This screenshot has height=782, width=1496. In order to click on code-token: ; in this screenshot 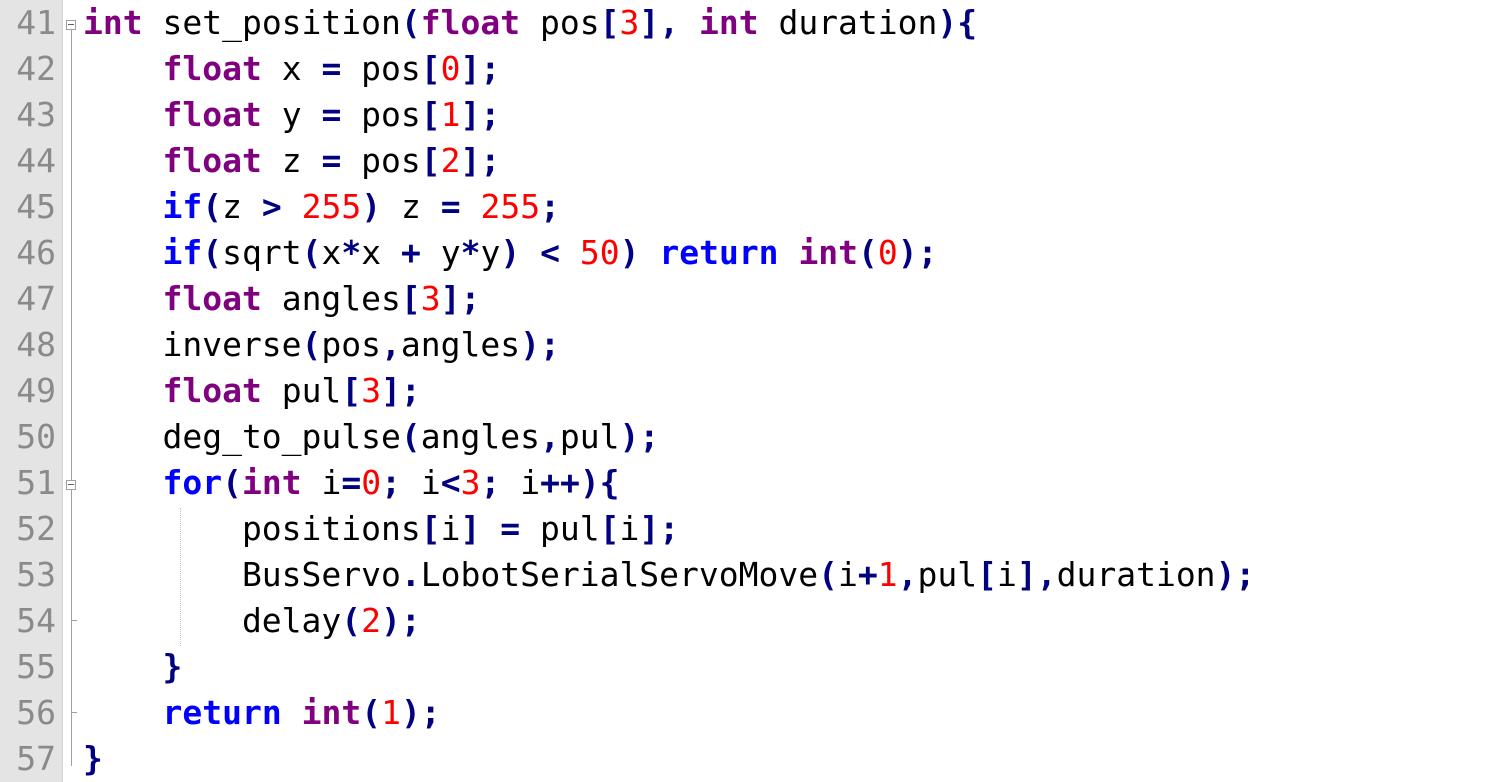, I will do `click(391, 482)`.